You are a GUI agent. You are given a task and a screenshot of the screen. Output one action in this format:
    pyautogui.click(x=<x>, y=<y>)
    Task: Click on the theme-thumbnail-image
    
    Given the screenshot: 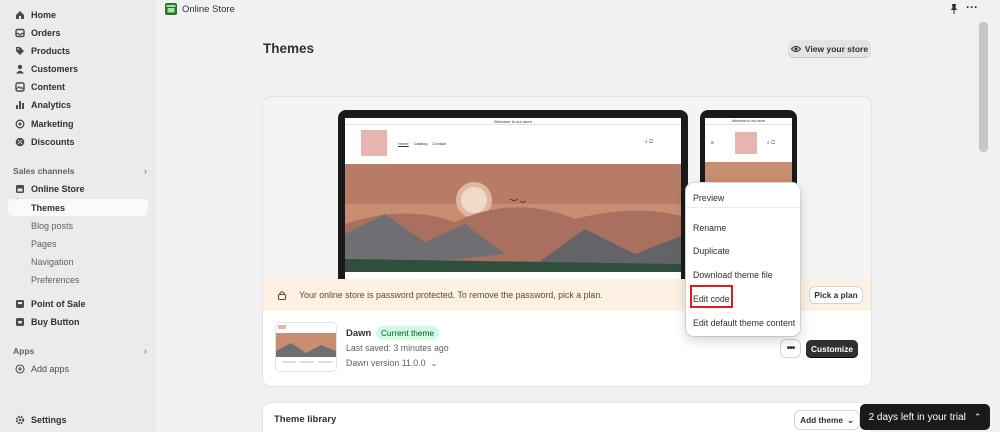 What is the action you would take?
    pyautogui.click(x=306, y=347)
    